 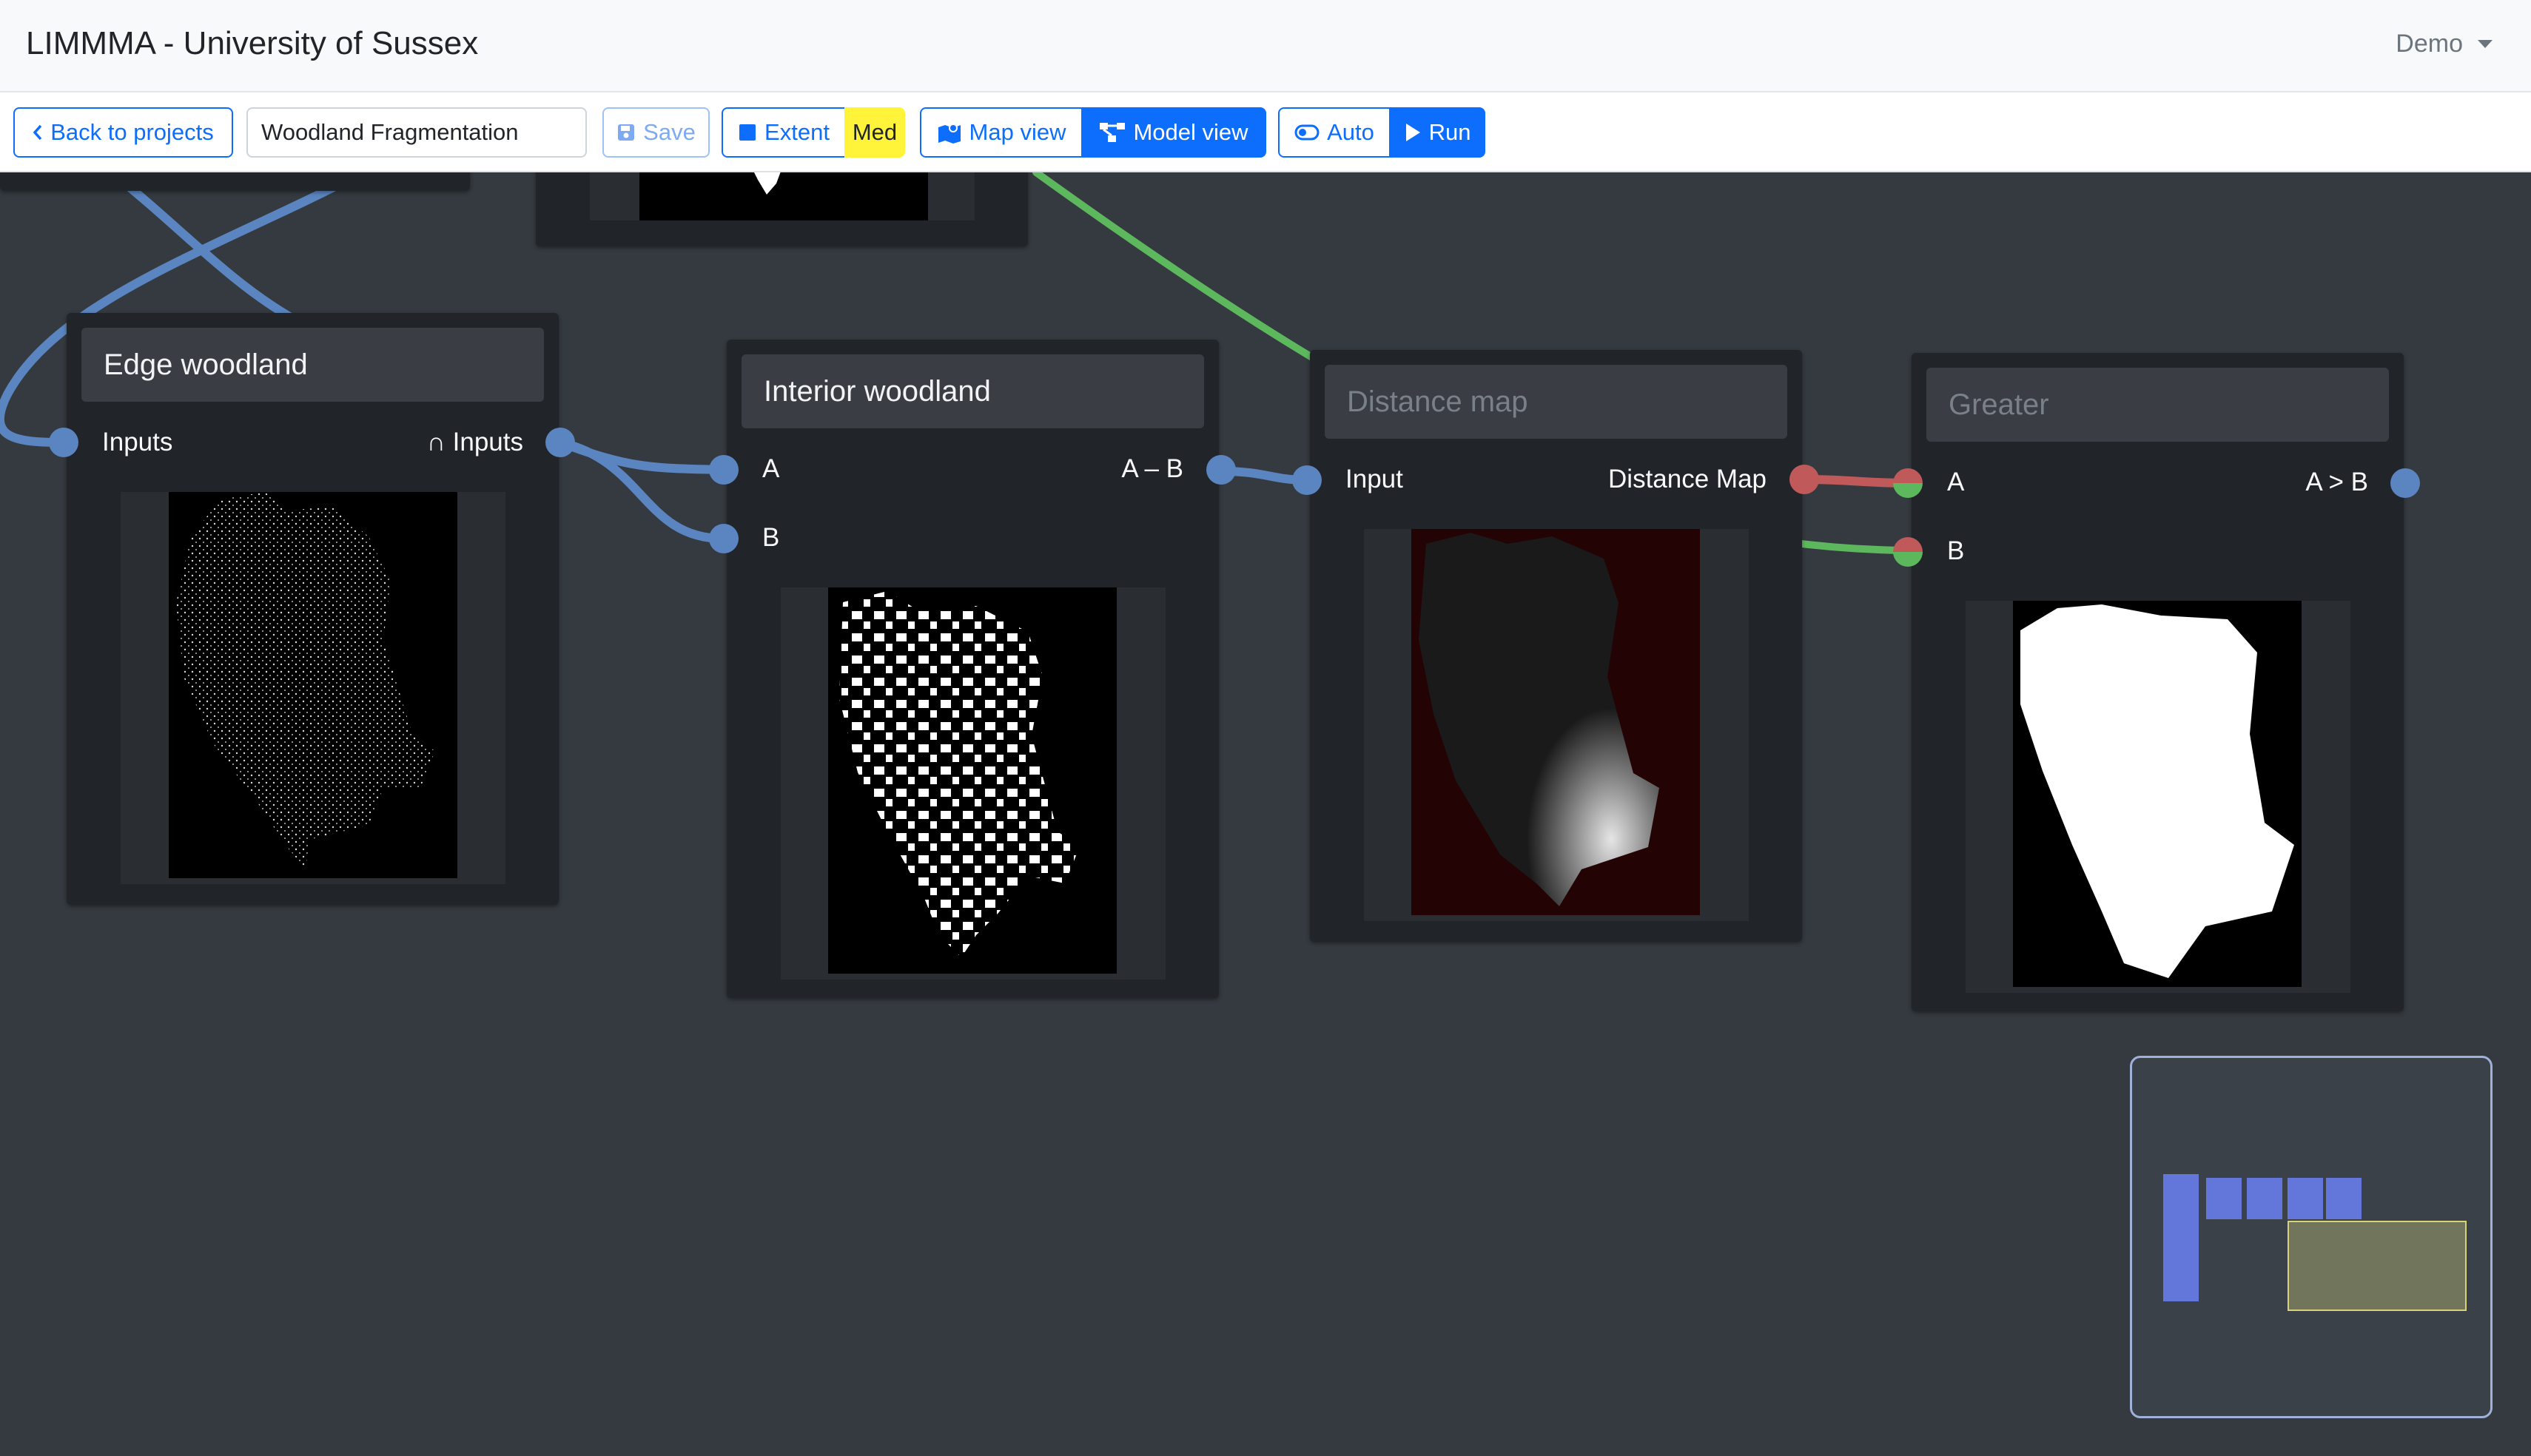 What do you see at coordinates (37, 132) in the screenshot?
I see `chevron-left-icon` at bounding box center [37, 132].